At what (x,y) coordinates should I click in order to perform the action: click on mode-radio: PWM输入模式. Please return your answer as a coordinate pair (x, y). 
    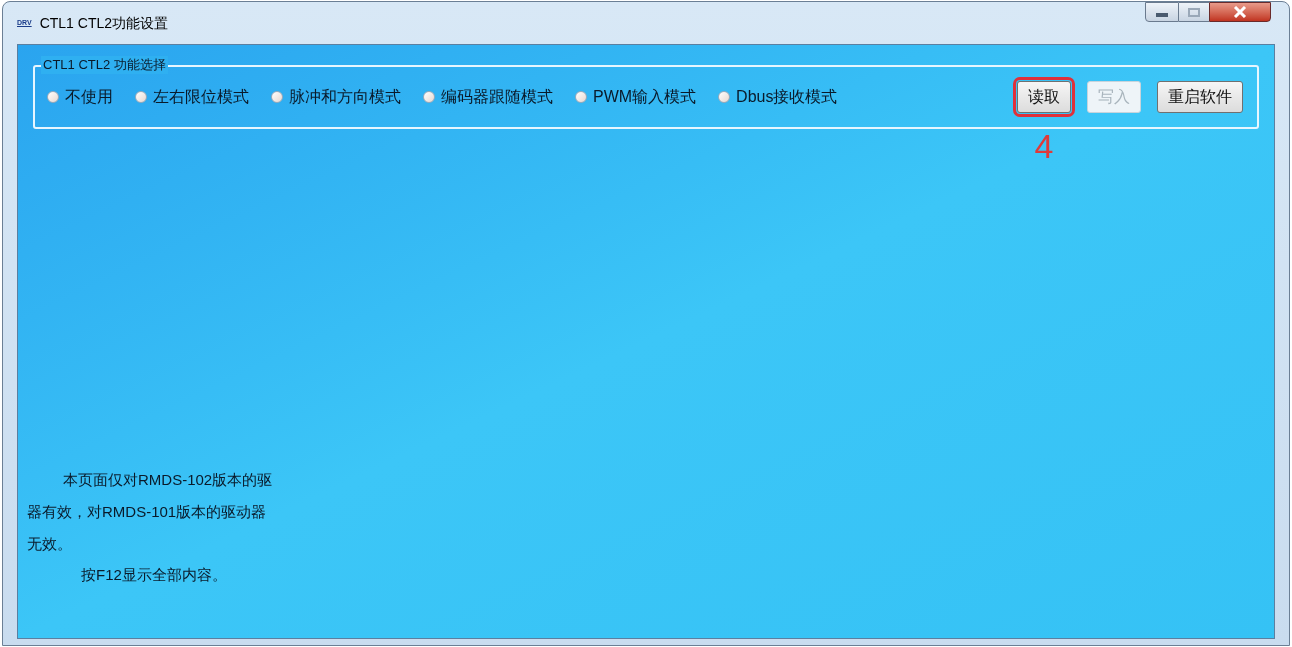
    Looking at the image, I should click on (636, 97).